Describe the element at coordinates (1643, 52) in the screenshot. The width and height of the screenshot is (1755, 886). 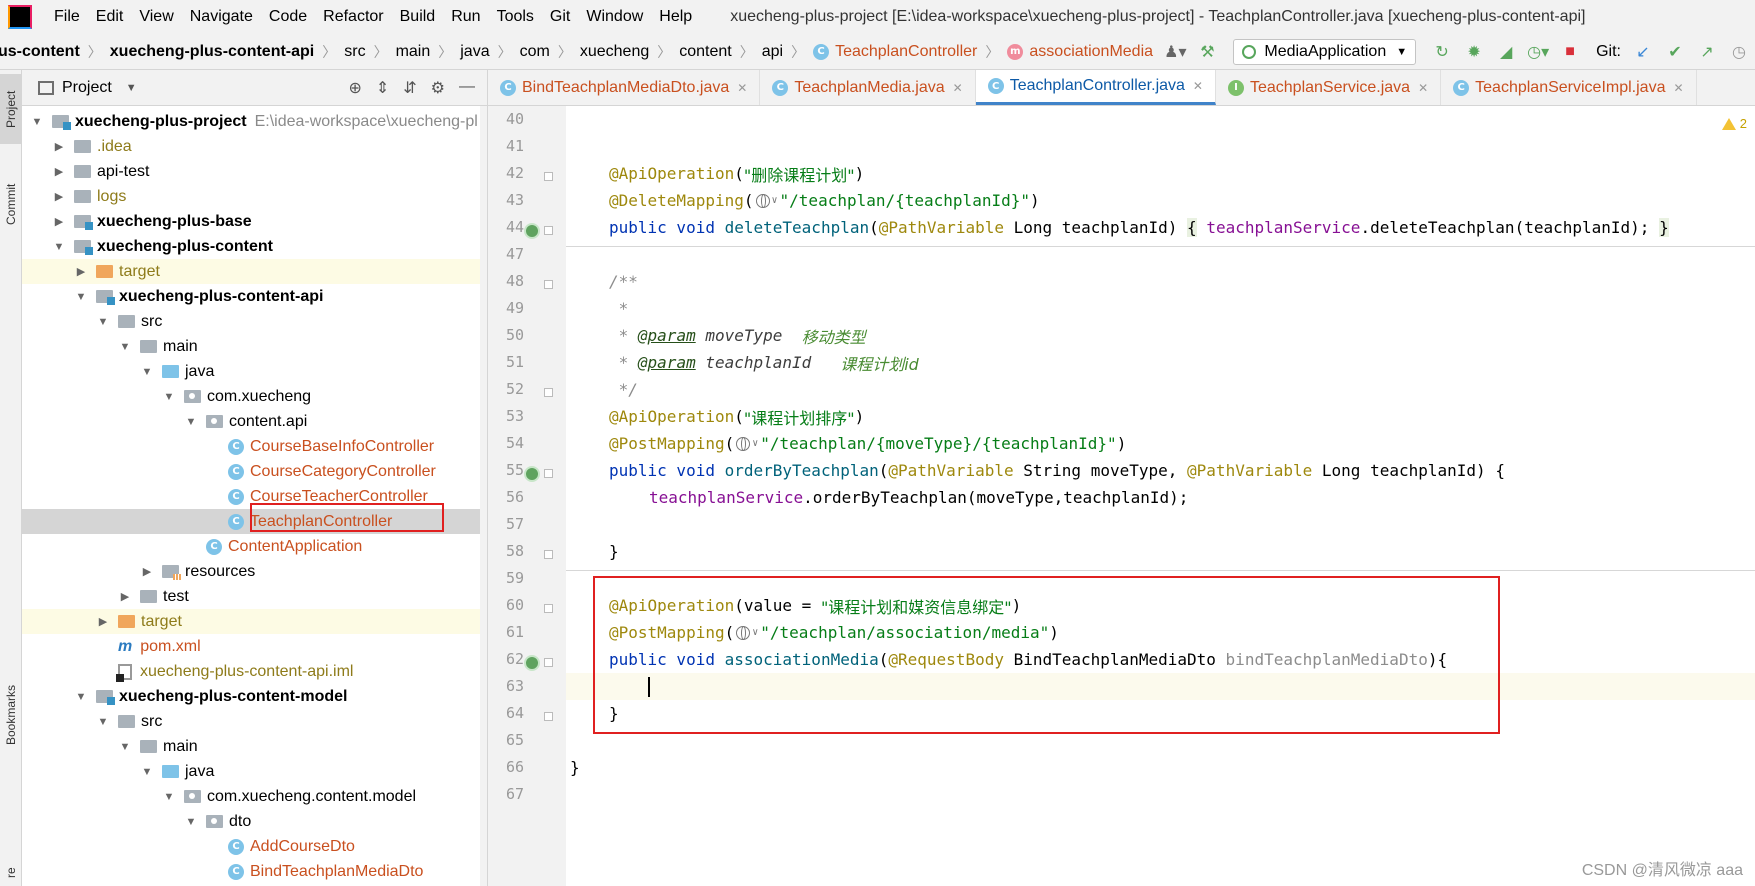
I see `git-update-icon: ↙` at that location.